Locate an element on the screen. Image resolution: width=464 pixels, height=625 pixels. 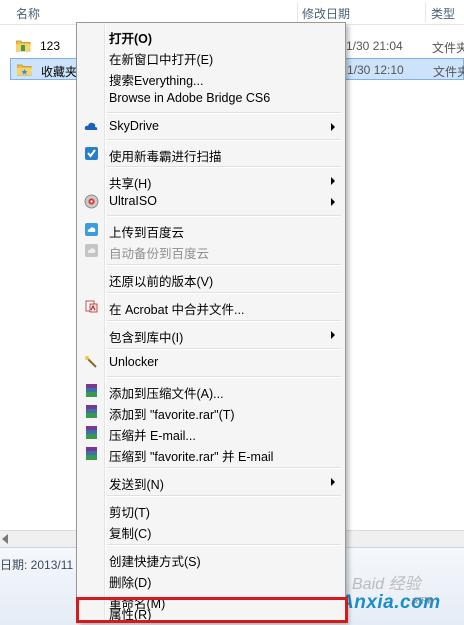
menu-item-label: UltraISO is located at coordinates (133, 201).